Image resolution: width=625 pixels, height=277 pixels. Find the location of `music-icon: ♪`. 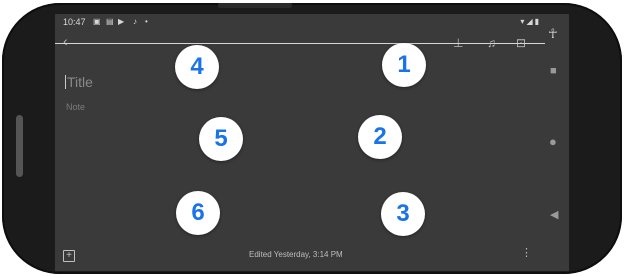

music-icon: ♪ is located at coordinates (135, 21).